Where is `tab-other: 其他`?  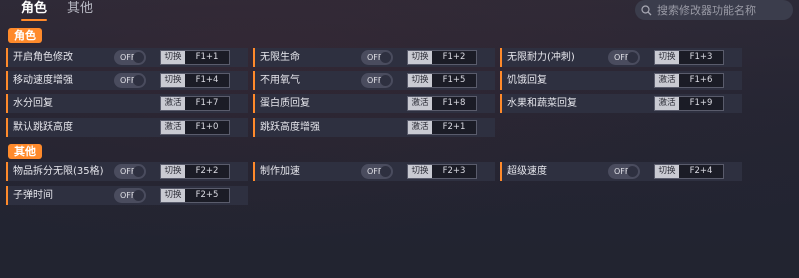
tab-other: 其他 is located at coordinates (80, 9).